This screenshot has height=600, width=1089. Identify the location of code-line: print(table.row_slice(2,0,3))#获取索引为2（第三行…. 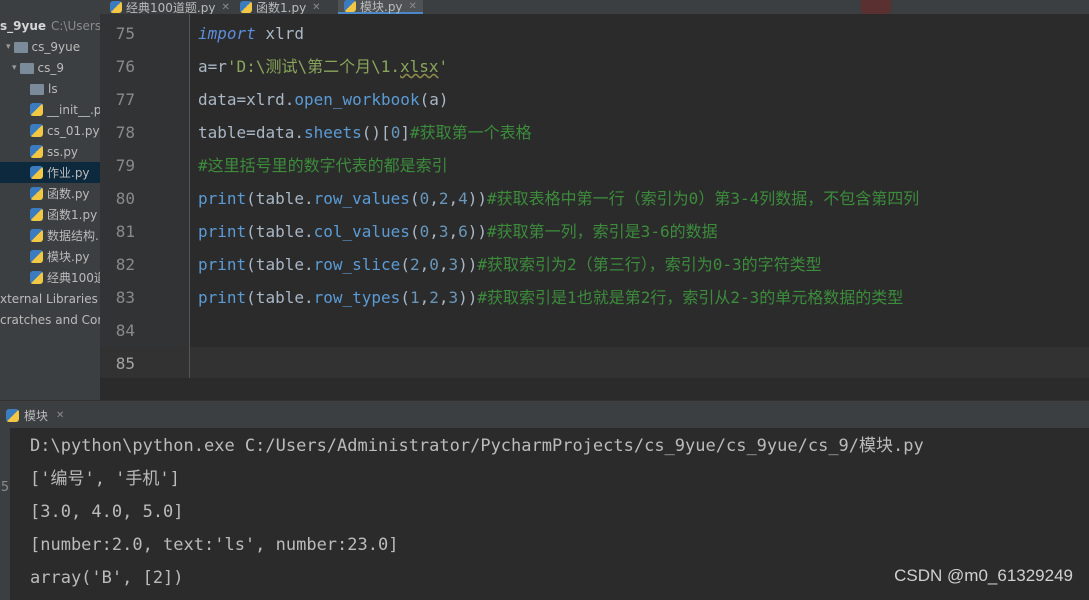
(510, 264).